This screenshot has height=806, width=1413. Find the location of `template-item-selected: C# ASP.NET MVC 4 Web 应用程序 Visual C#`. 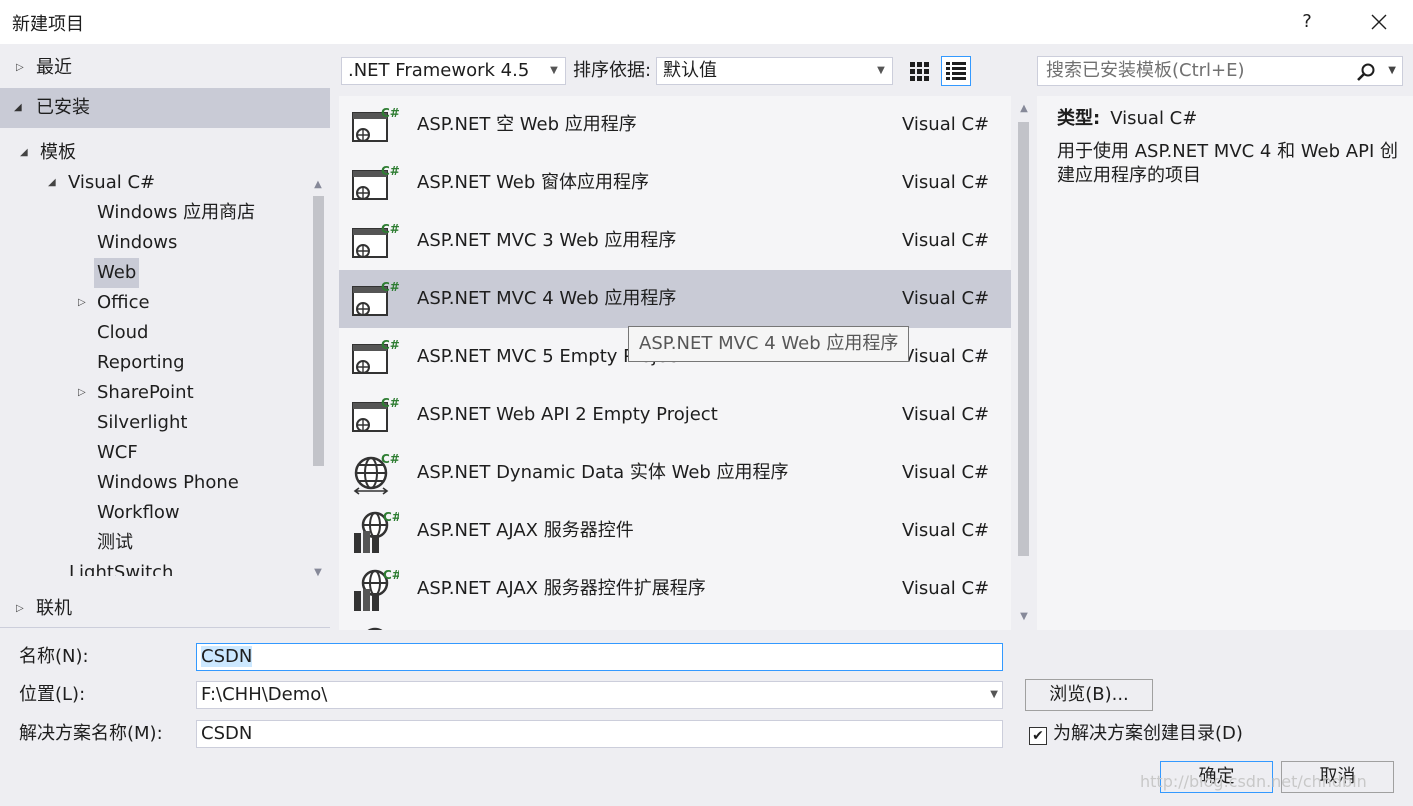

template-item-selected: C# ASP.NET MVC 4 Web 应用程序 Visual C# is located at coordinates (675, 299).